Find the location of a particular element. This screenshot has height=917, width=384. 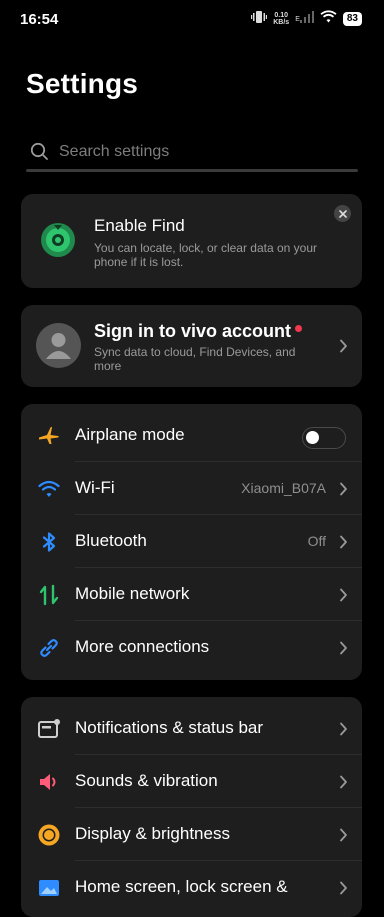

notifications-row: Notifications & status bar is located at coordinates (191, 728).